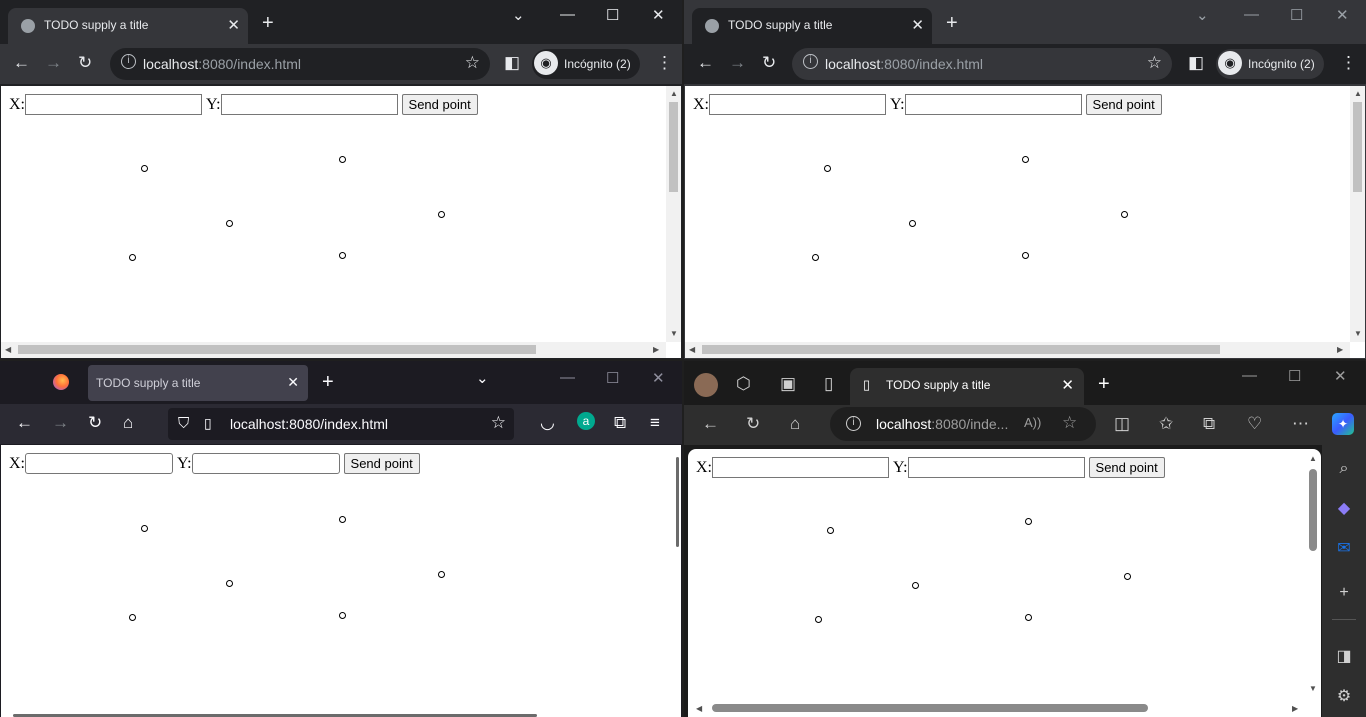 This screenshot has width=1366, height=717. I want to click on copilot-icon: ✦, so click(1343, 424).